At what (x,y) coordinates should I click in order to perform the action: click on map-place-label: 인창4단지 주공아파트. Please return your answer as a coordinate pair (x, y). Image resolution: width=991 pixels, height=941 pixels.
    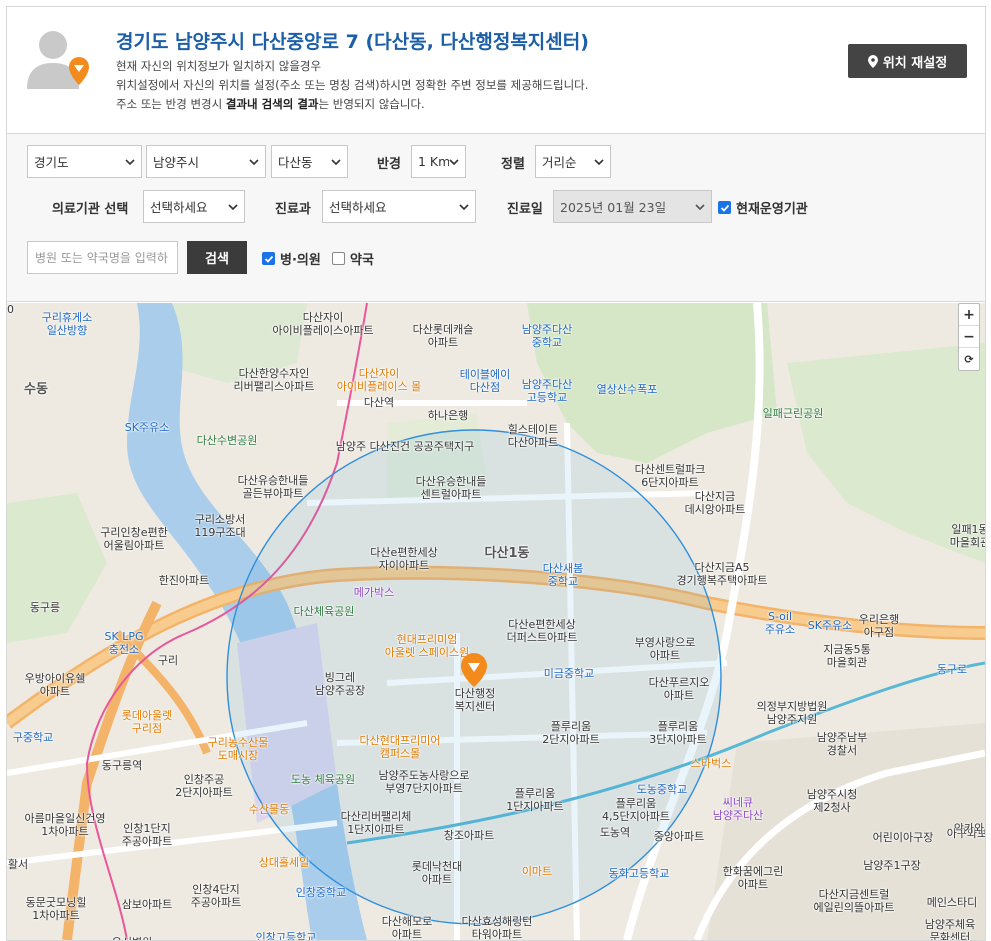
    Looking at the image, I should click on (216, 896).